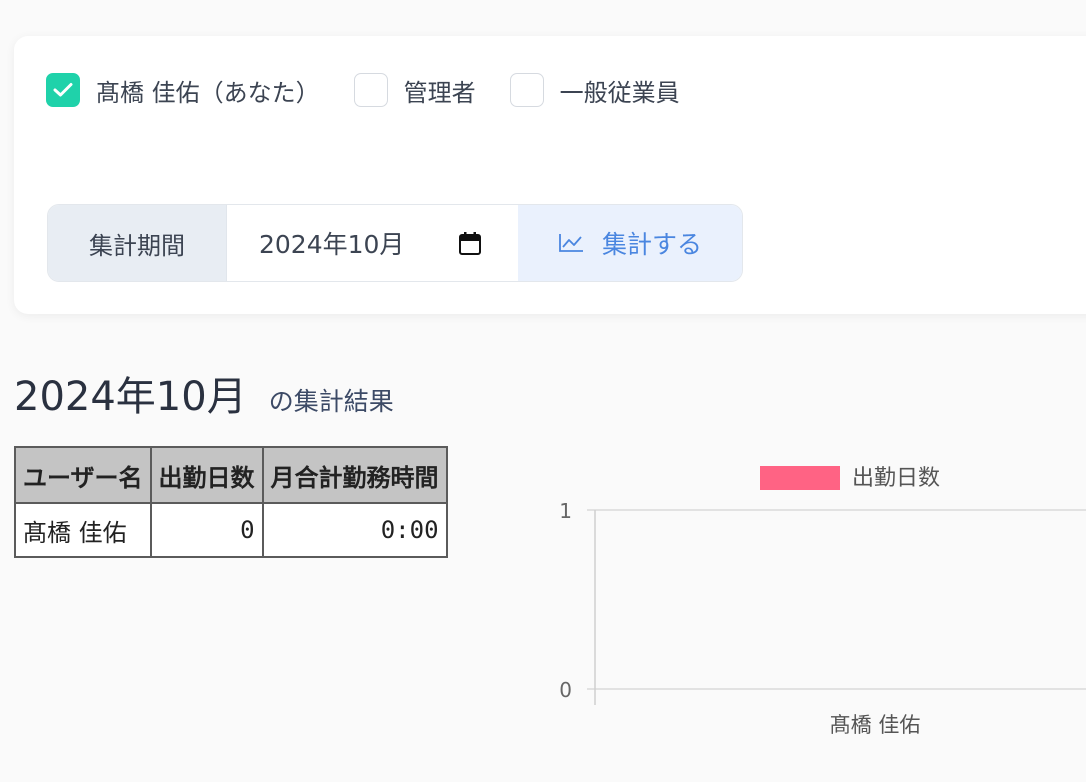 Image resolution: width=1086 pixels, height=782 pixels. I want to click on month-input: 2024年10月, so click(372, 243).